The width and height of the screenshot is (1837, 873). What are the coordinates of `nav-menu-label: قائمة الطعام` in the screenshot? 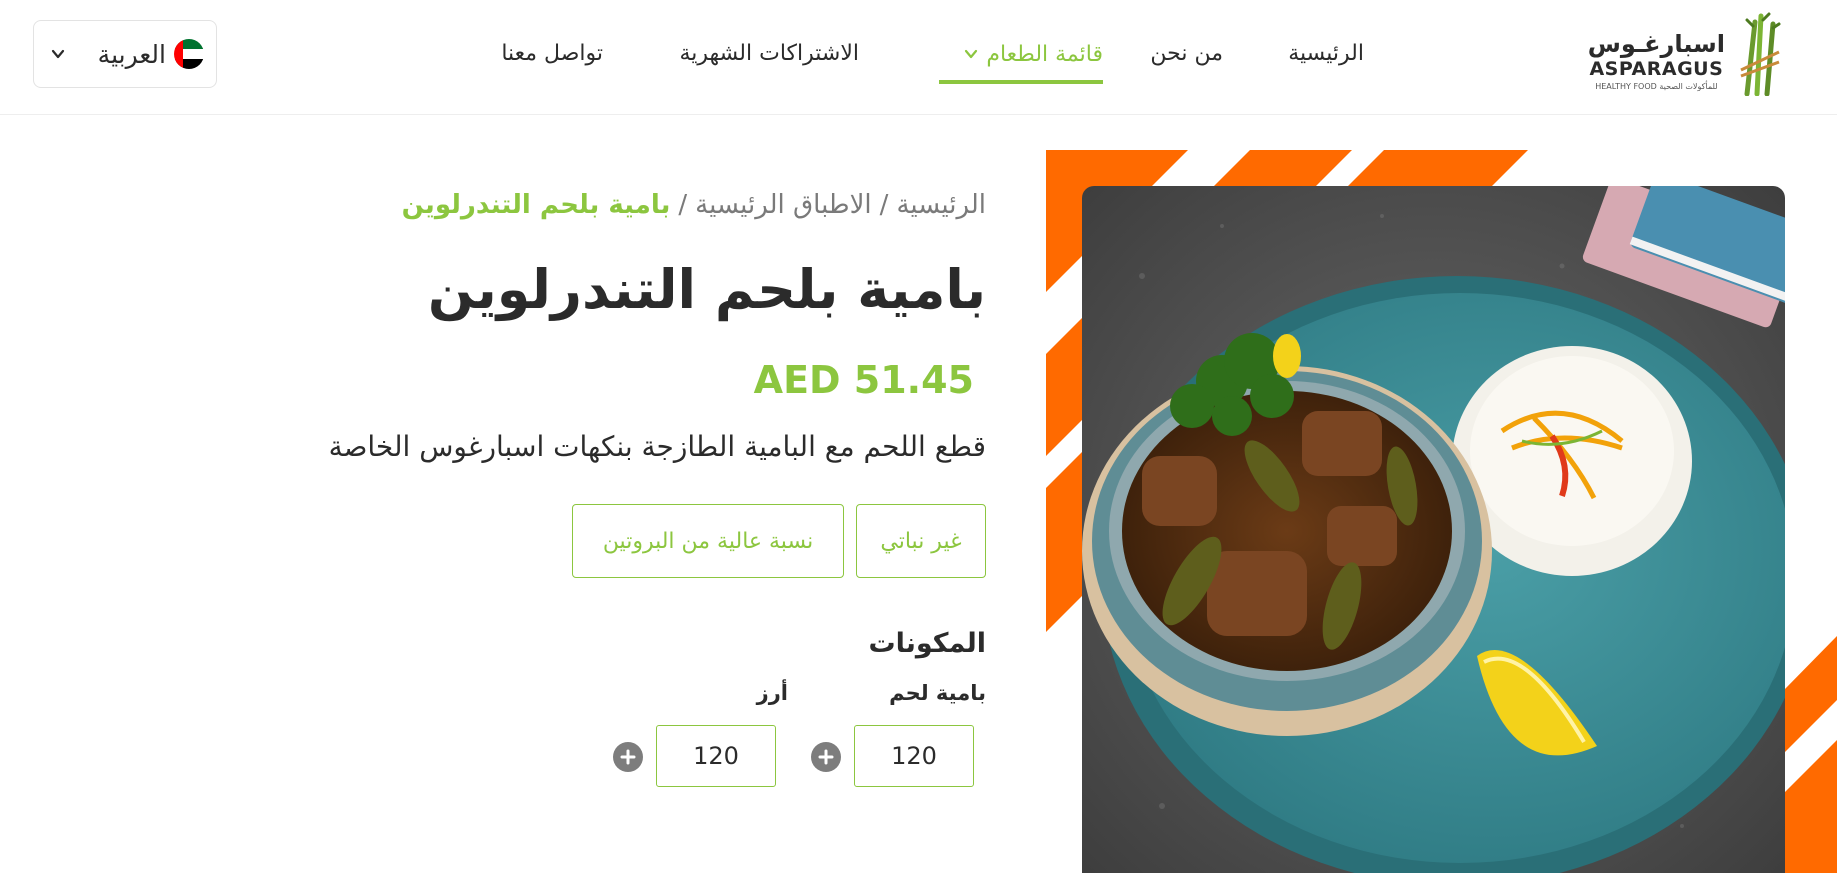 It's located at (1044, 54).